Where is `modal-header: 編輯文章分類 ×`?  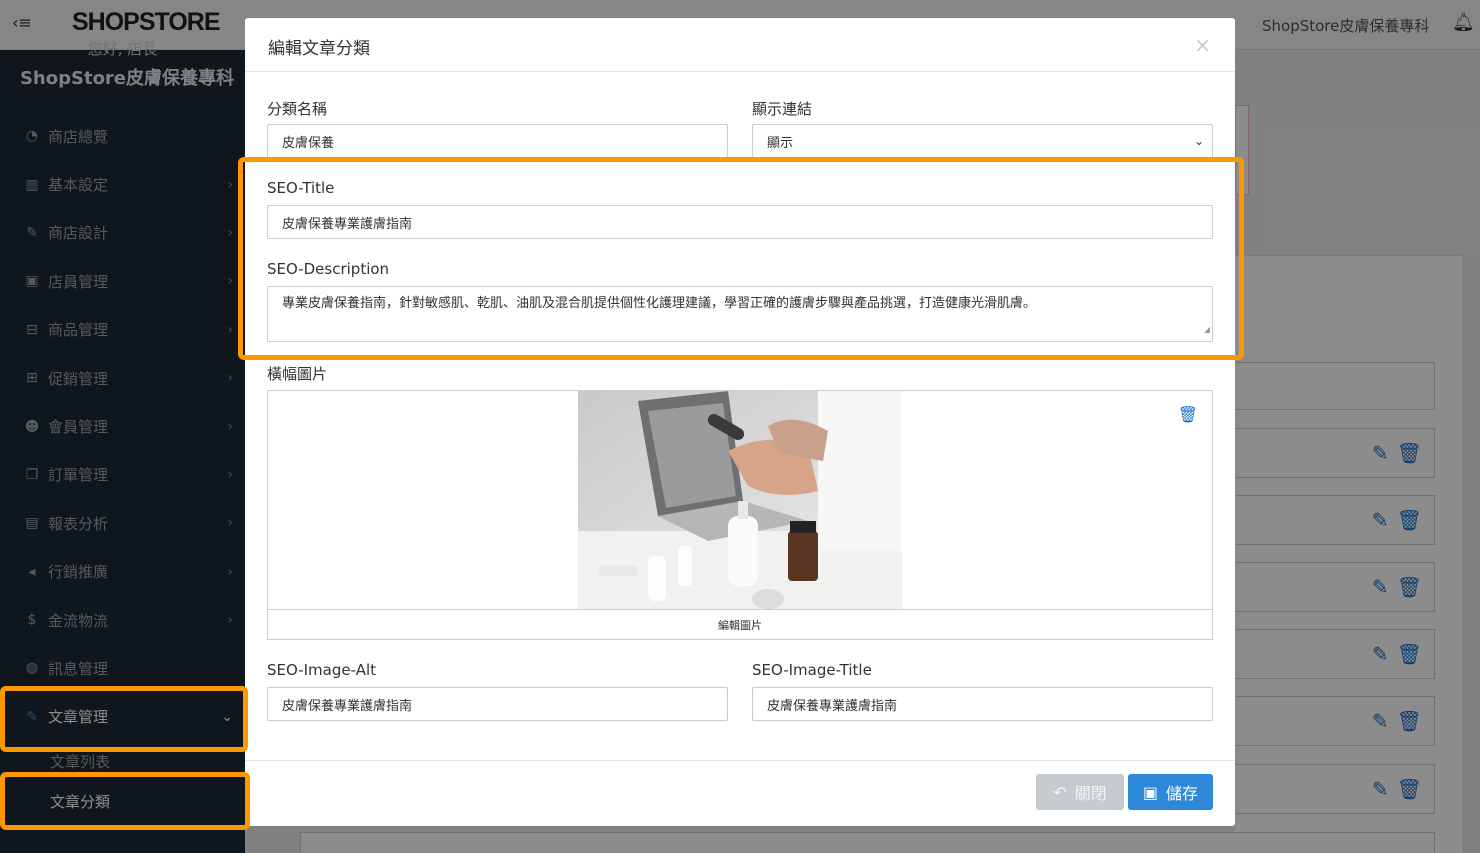 modal-header: 編輯文章分類 × is located at coordinates (740, 45).